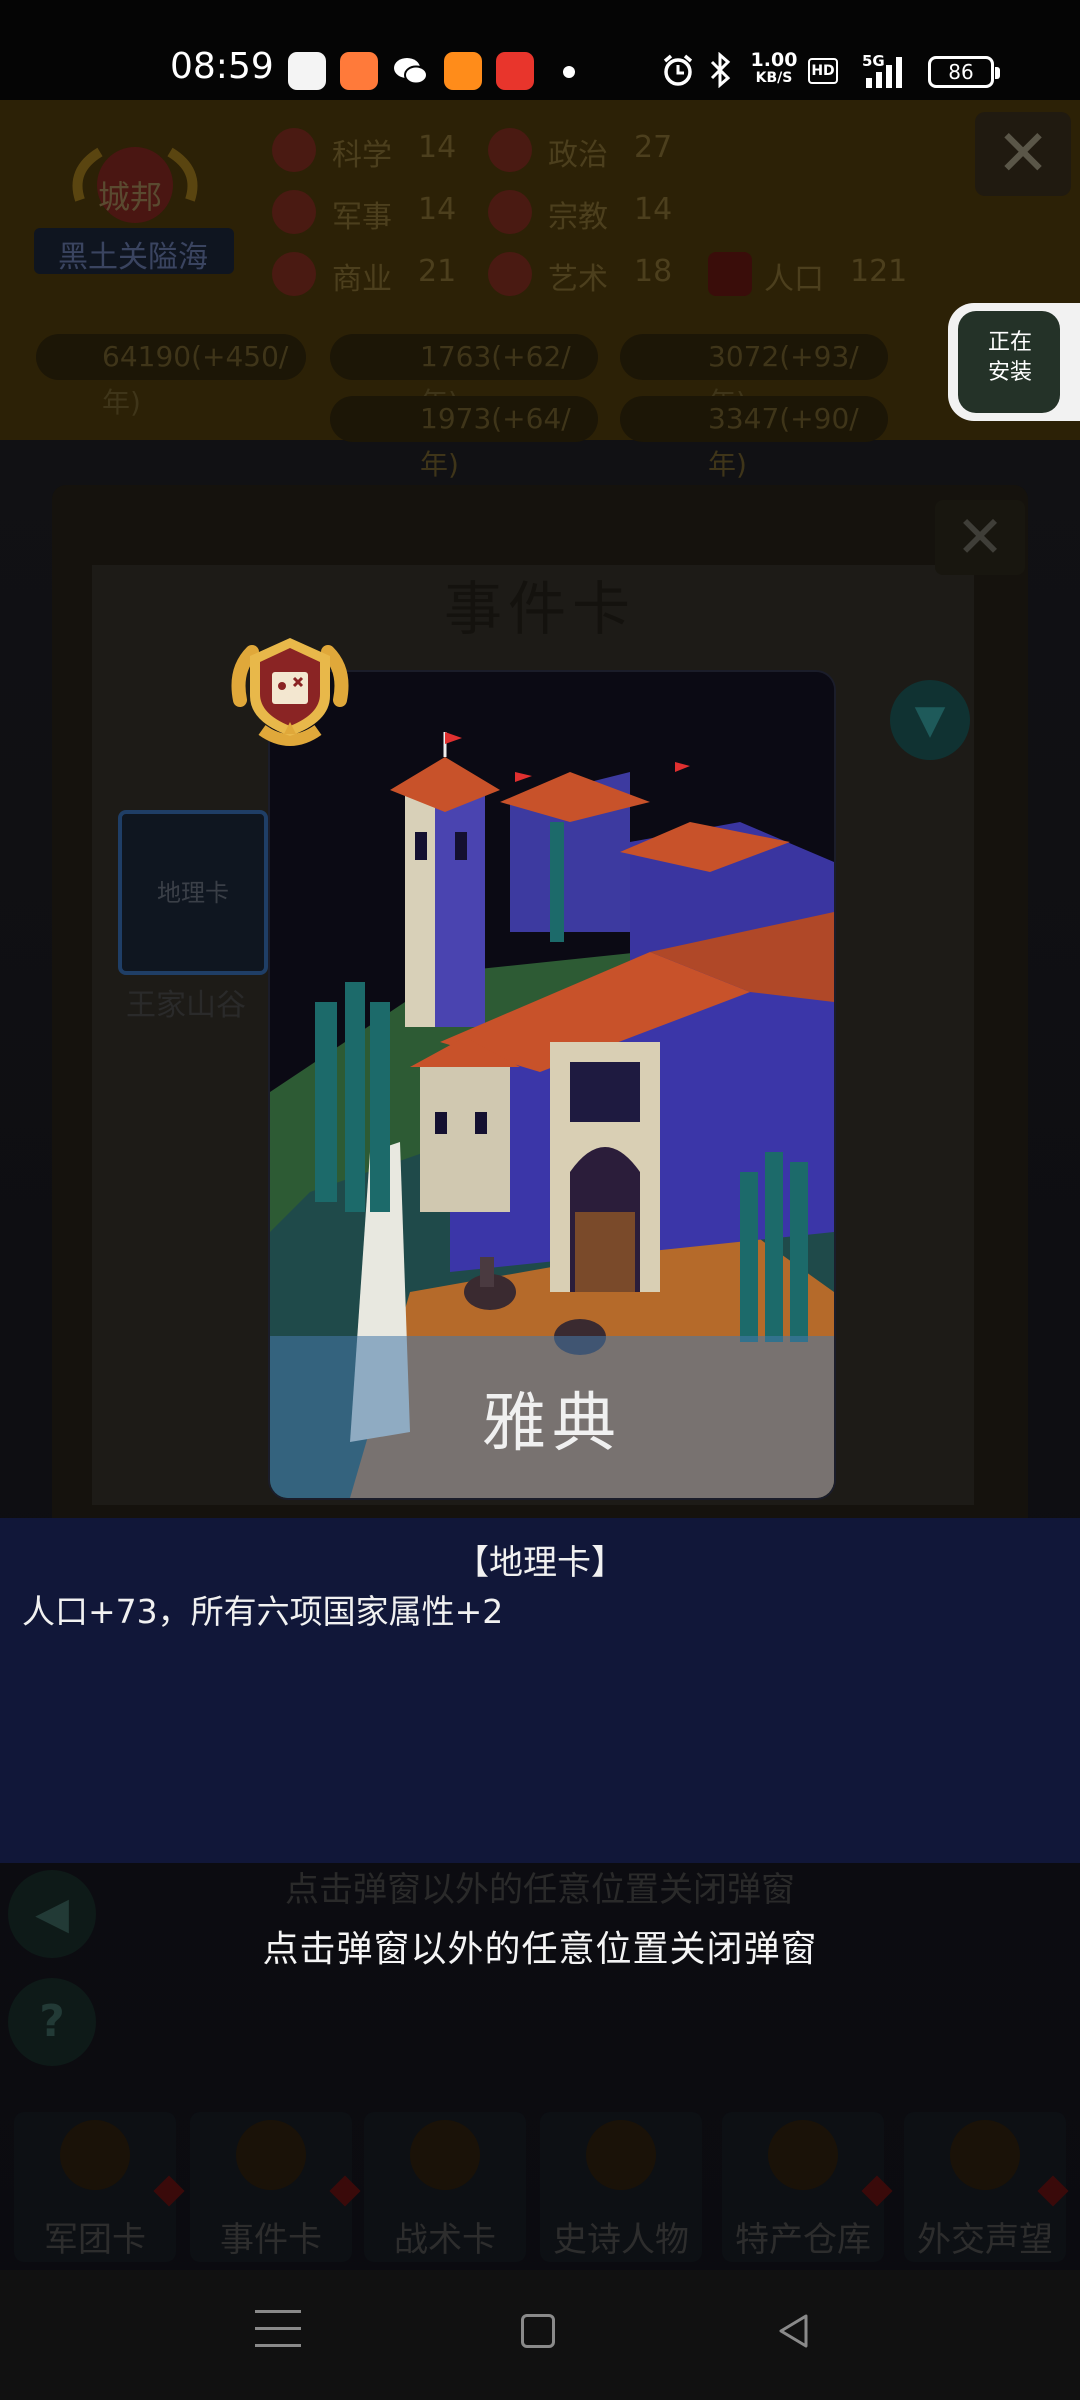 This screenshot has width=1080, height=2400. Describe the element at coordinates (271, 2240) in the screenshot. I see `tab-label: 事件卡` at that location.